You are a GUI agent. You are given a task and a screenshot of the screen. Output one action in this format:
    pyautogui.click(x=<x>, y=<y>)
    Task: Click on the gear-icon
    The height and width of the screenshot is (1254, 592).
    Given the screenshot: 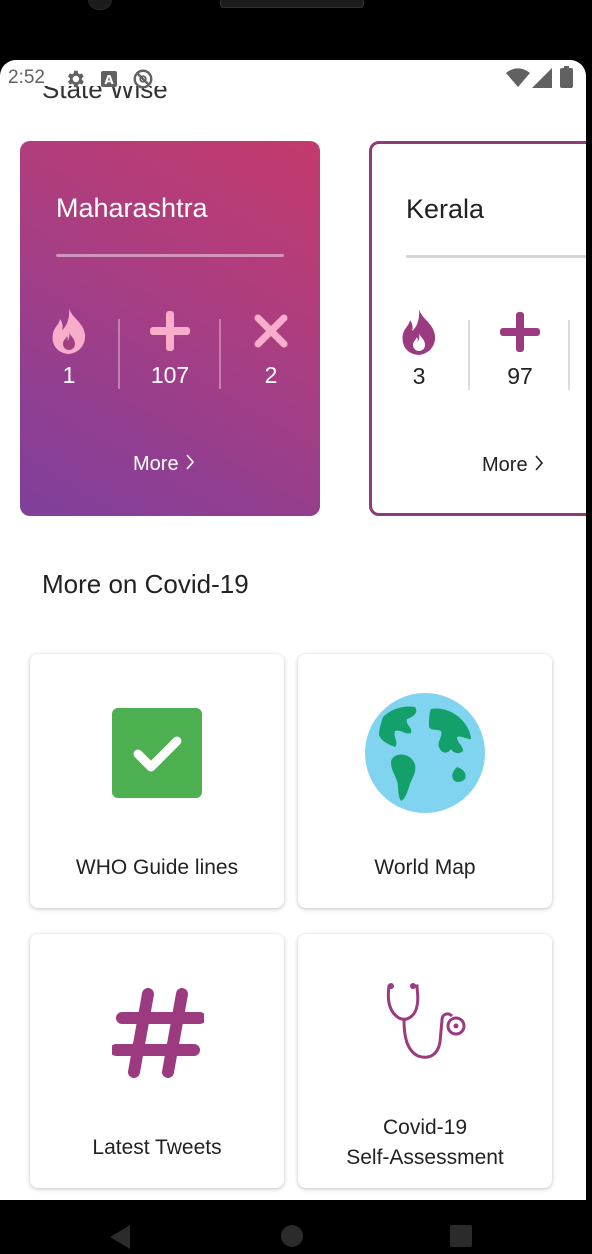 What is the action you would take?
    pyautogui.click(x=75, y=81)
    